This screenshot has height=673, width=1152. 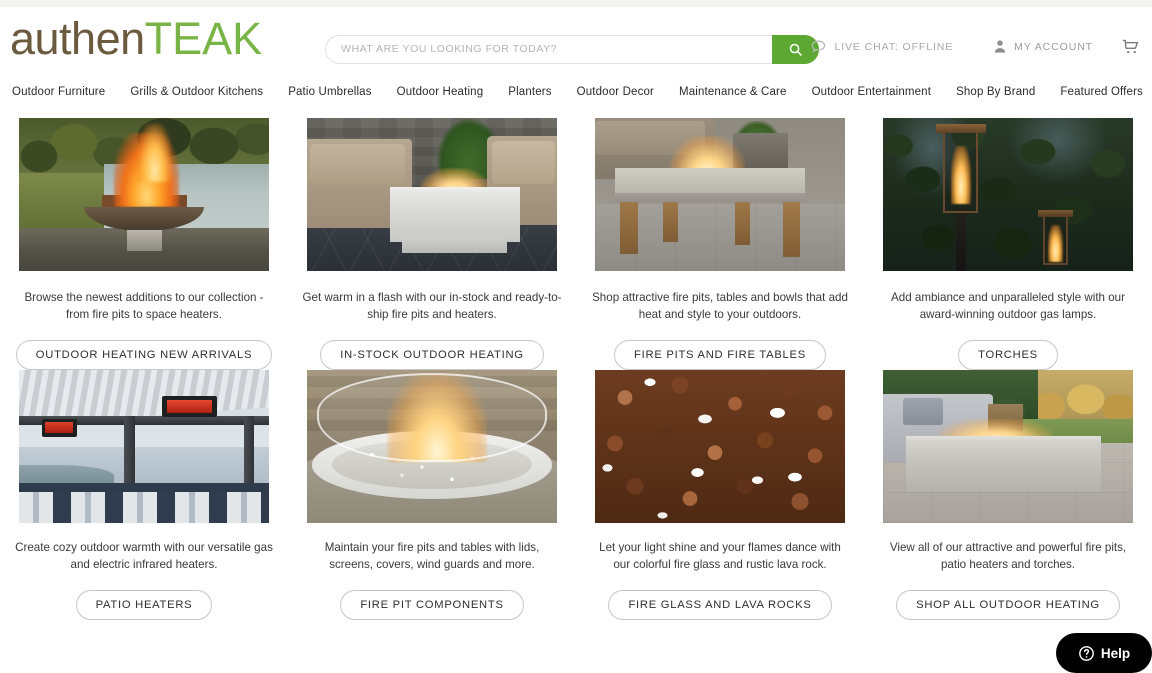 I want to click on site-logo: authenTEAK, so click(x=136, y=39).